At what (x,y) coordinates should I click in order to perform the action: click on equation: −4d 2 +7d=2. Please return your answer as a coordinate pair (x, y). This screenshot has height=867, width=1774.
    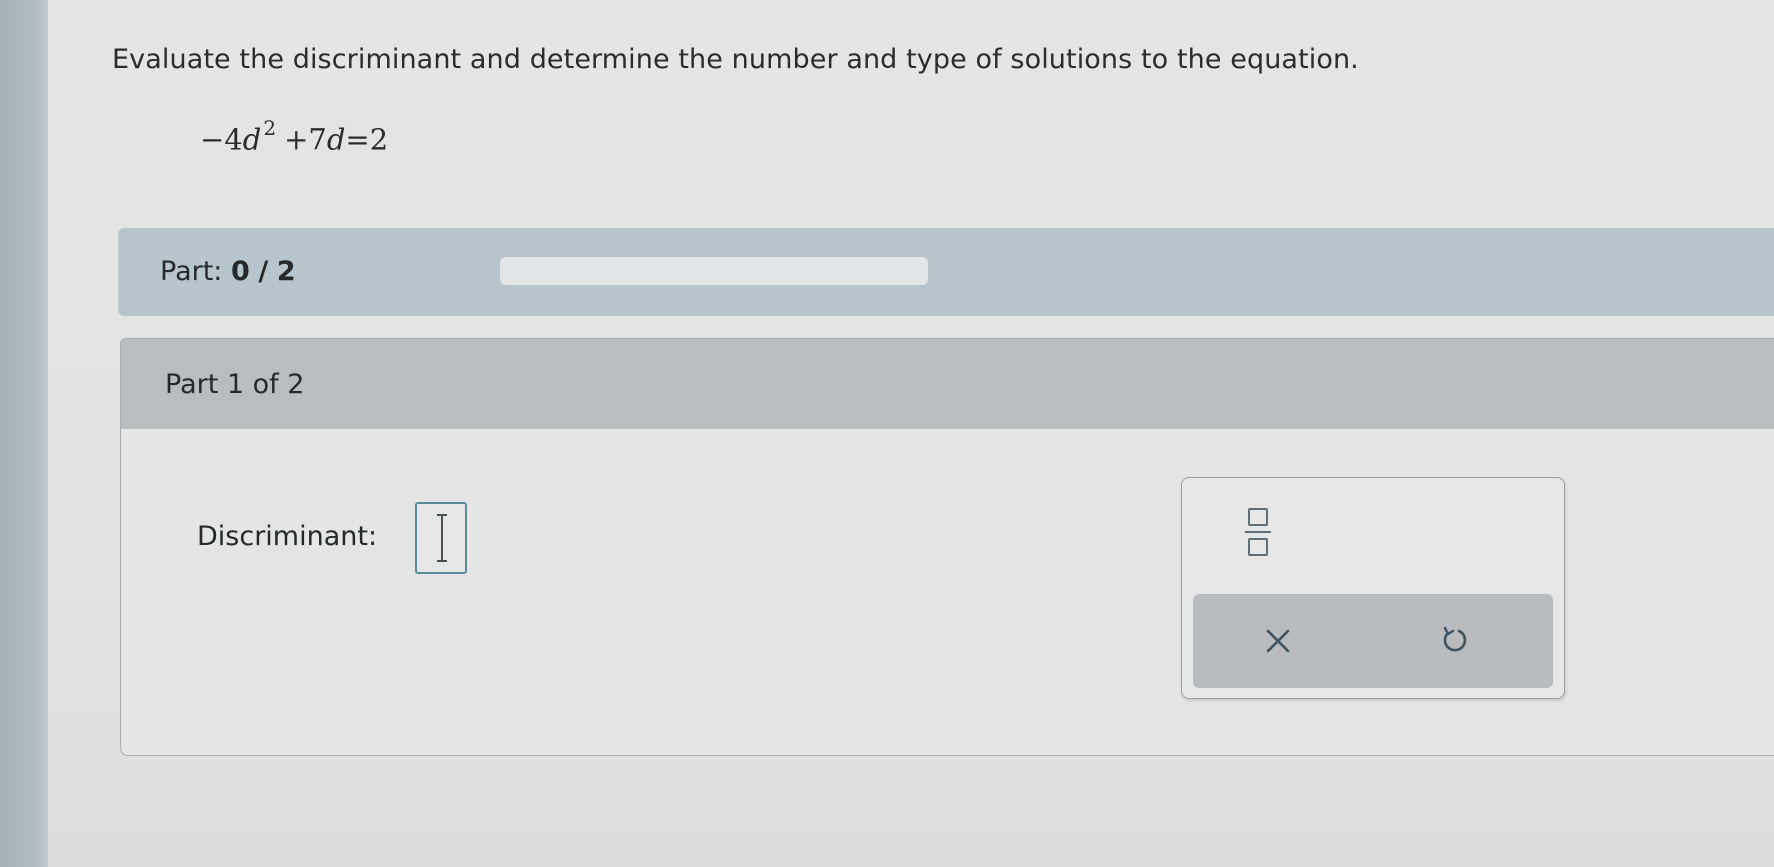
    Looking at the image, I should click on (294, 136).